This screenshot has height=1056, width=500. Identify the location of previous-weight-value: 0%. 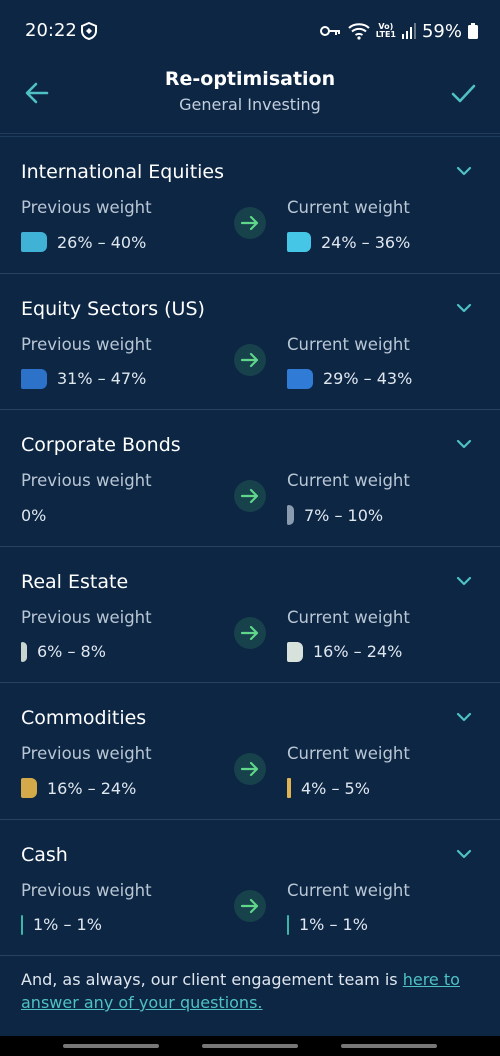
(34, 515).